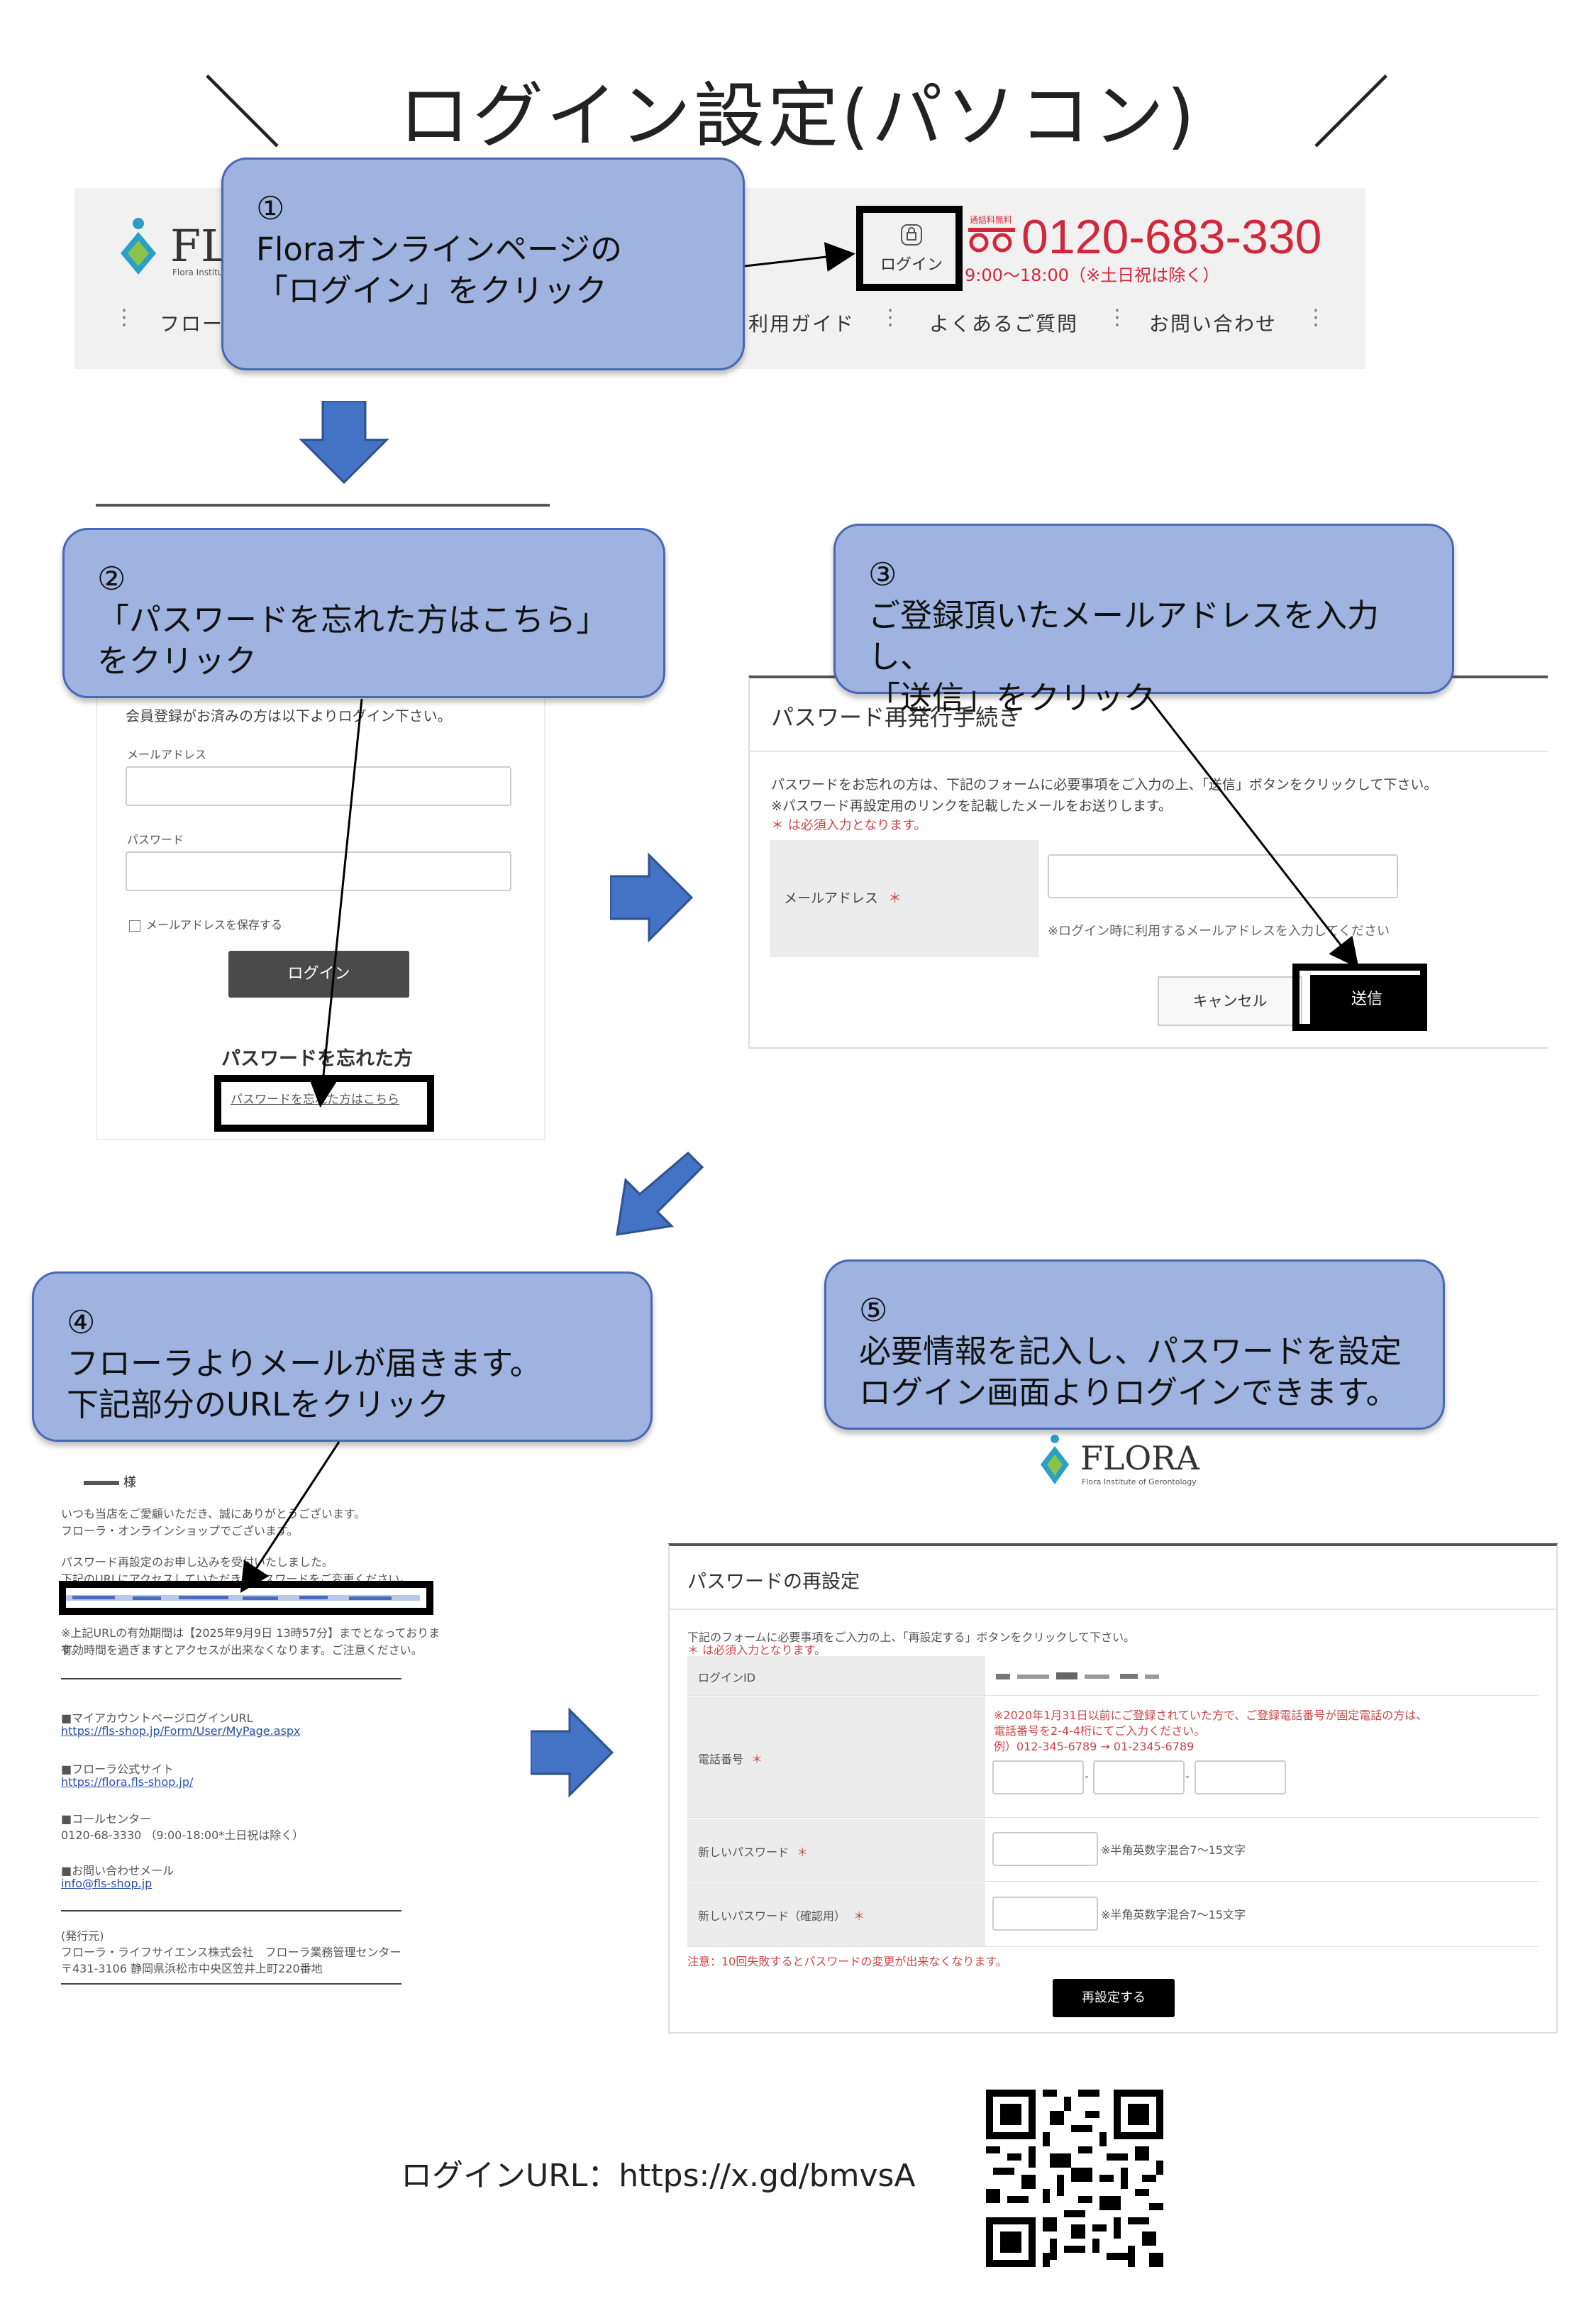 The image size is (1596, 2306). I want to click on phone-label-text: 電話番号, so click(721, 1760).